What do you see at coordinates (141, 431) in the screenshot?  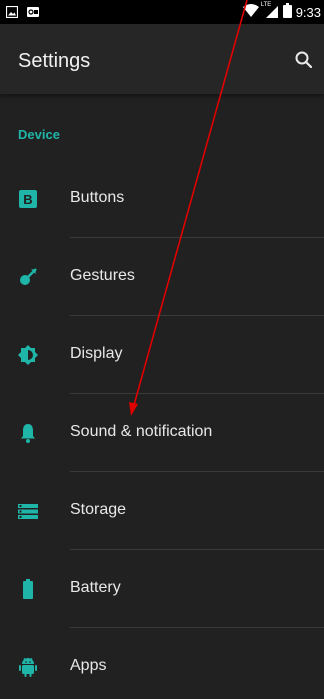 I see `settings-item-label: Sound & notification` at bounding box center [141, 431].